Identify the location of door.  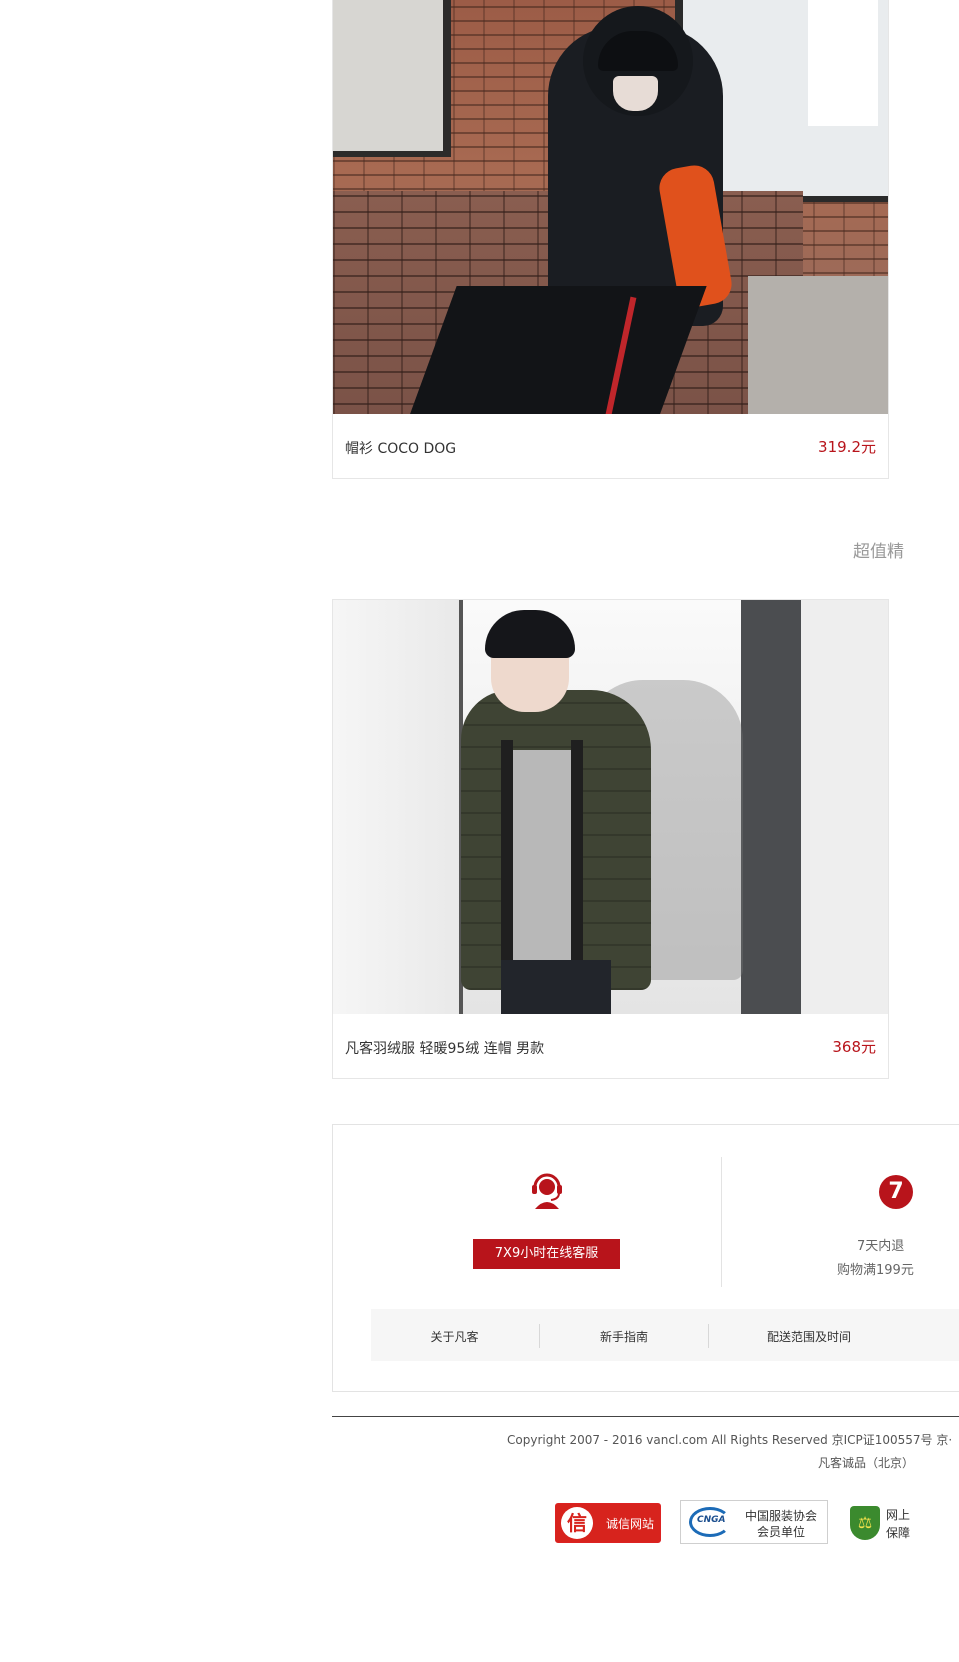
(771, 807).